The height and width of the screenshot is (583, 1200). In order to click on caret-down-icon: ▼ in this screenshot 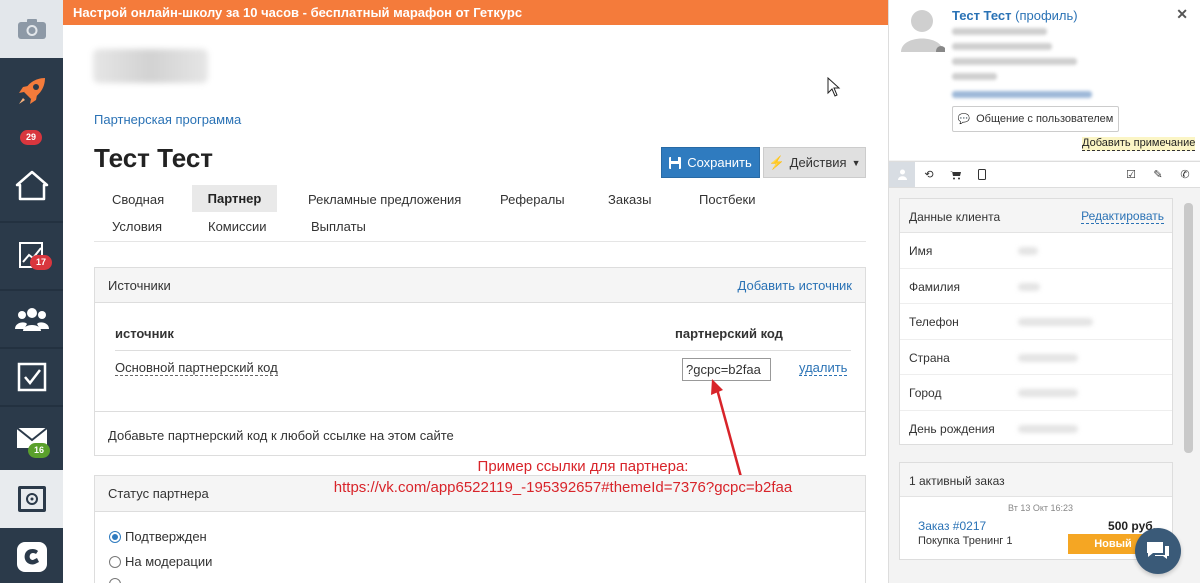, I will do `click(856, 162)`.